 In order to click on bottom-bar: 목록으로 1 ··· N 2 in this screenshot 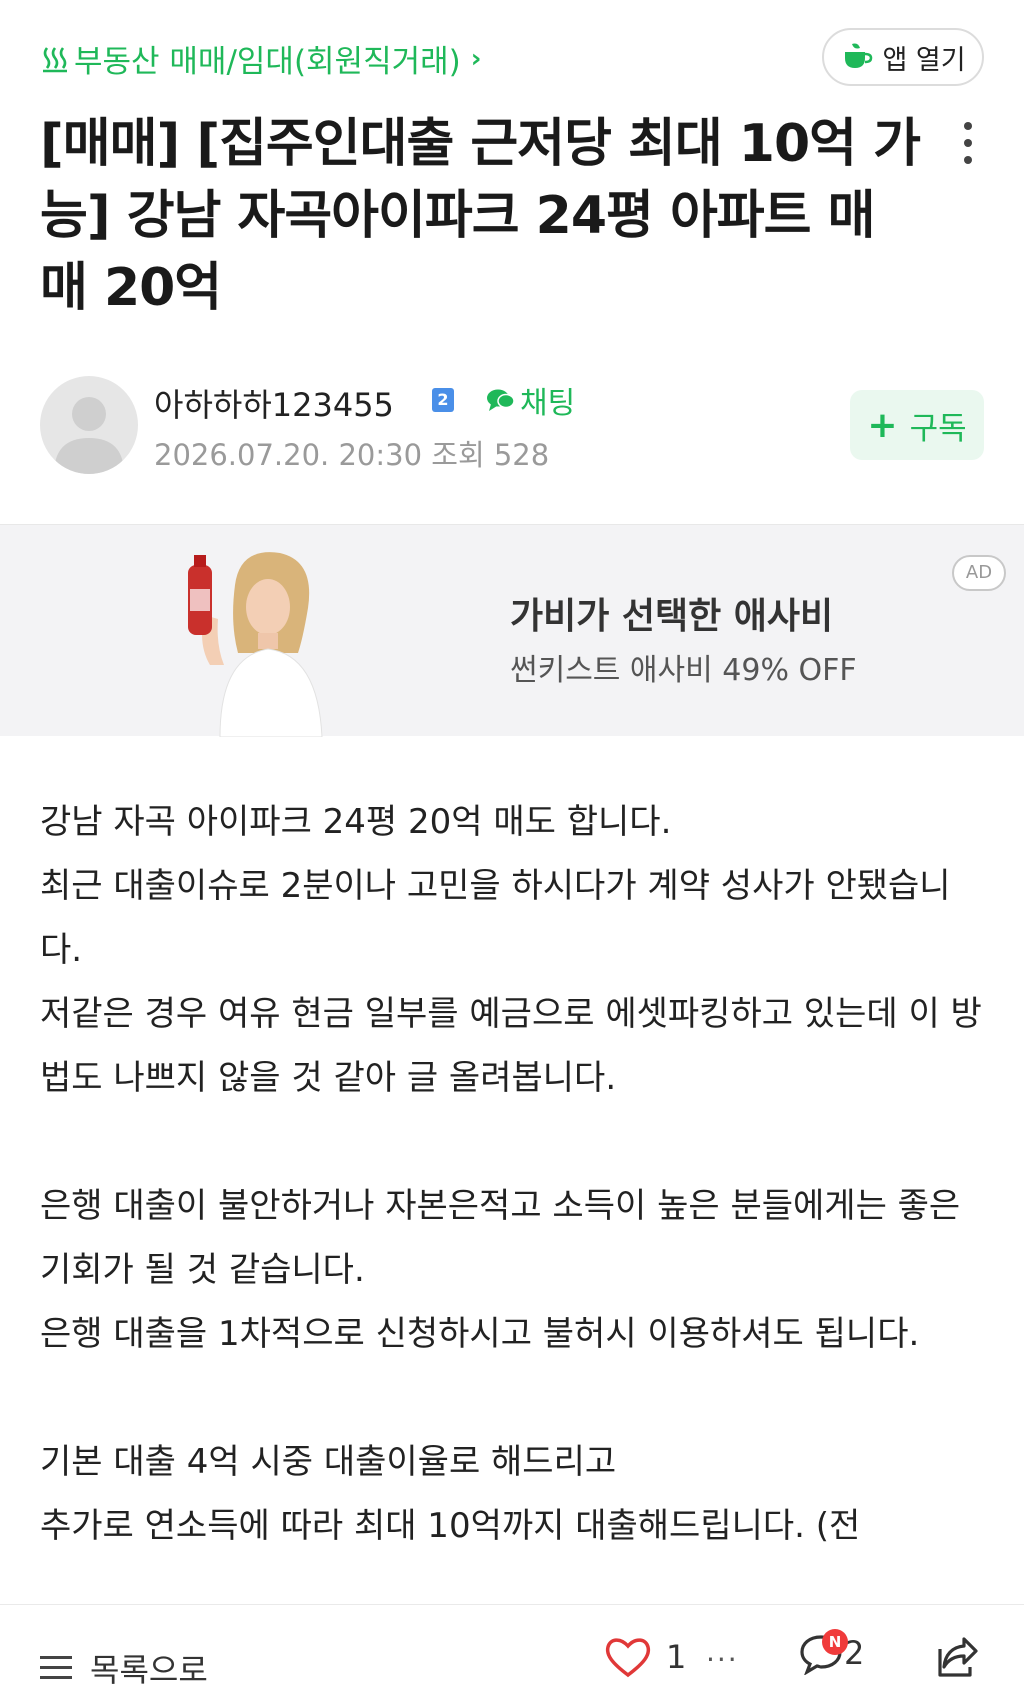, I will do `click(512, 1656)`.